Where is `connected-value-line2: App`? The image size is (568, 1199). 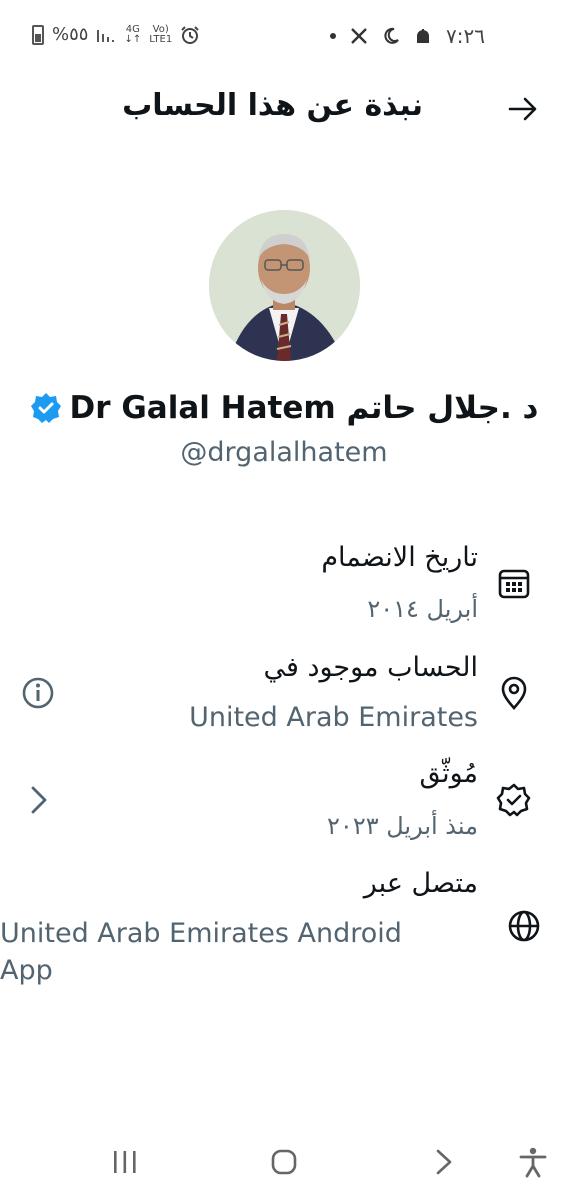
connected-value-line2: App is located at coordinates (26, 970).